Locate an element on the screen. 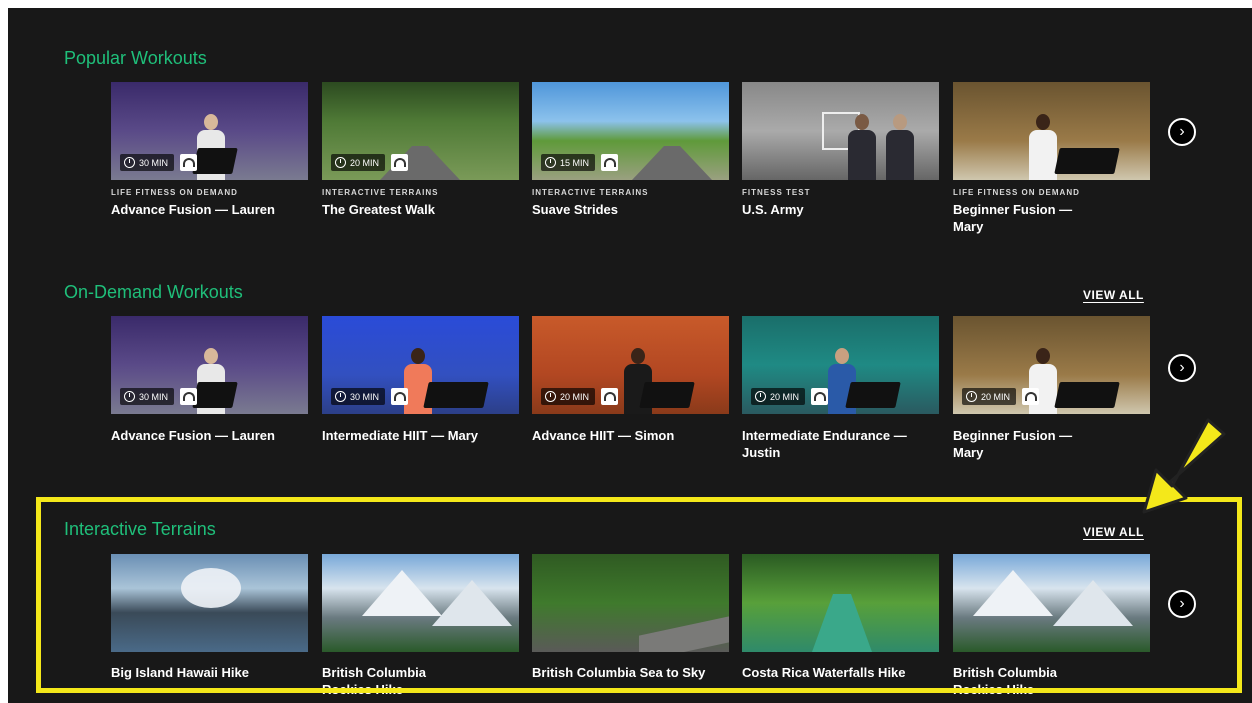 The image size is (1252, 703). road-figure is located at coordinates (672, 163).